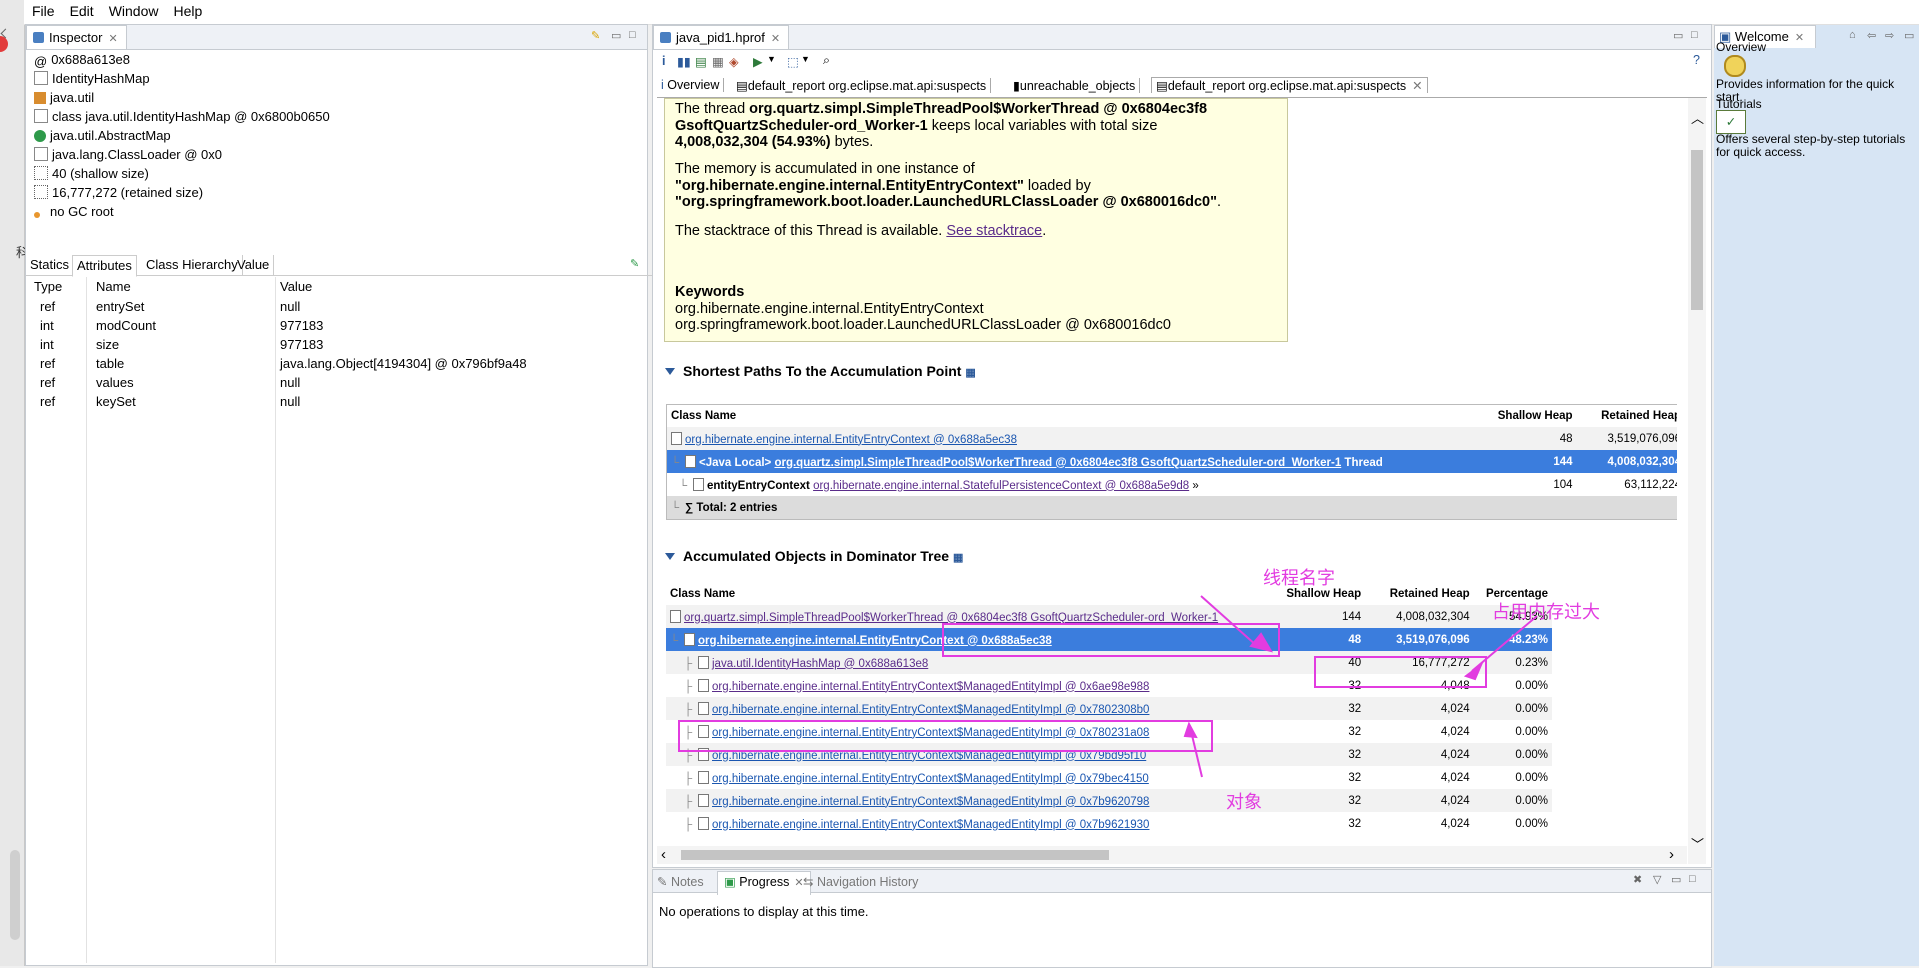  I want to click on chevron-down-icon: ﹀, so click(1697, 843).